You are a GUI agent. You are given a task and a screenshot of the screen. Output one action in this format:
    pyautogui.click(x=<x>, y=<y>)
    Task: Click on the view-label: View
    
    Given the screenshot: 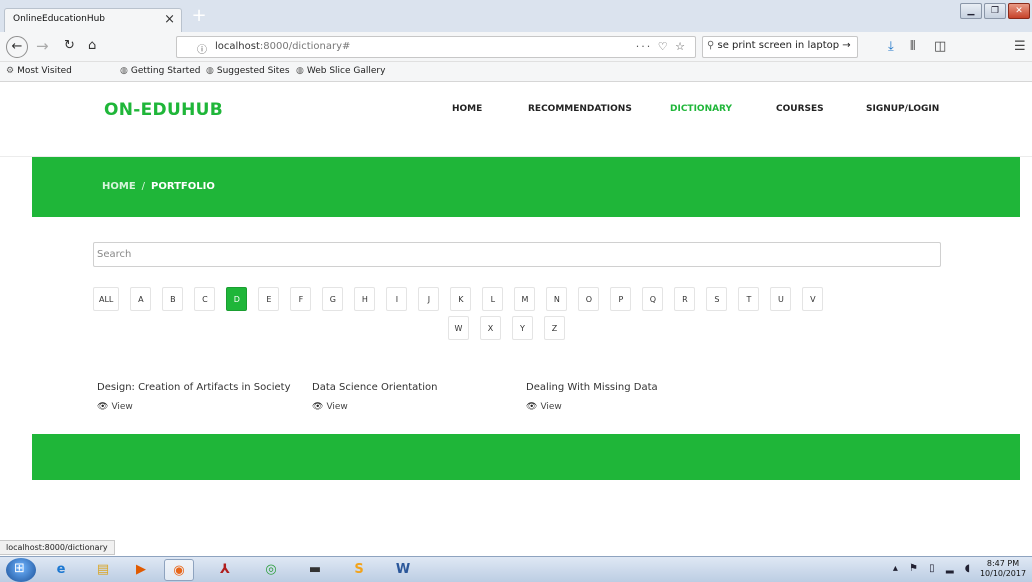 What is the action you would take?
    pyautogui.click(x=337, y=407)
    